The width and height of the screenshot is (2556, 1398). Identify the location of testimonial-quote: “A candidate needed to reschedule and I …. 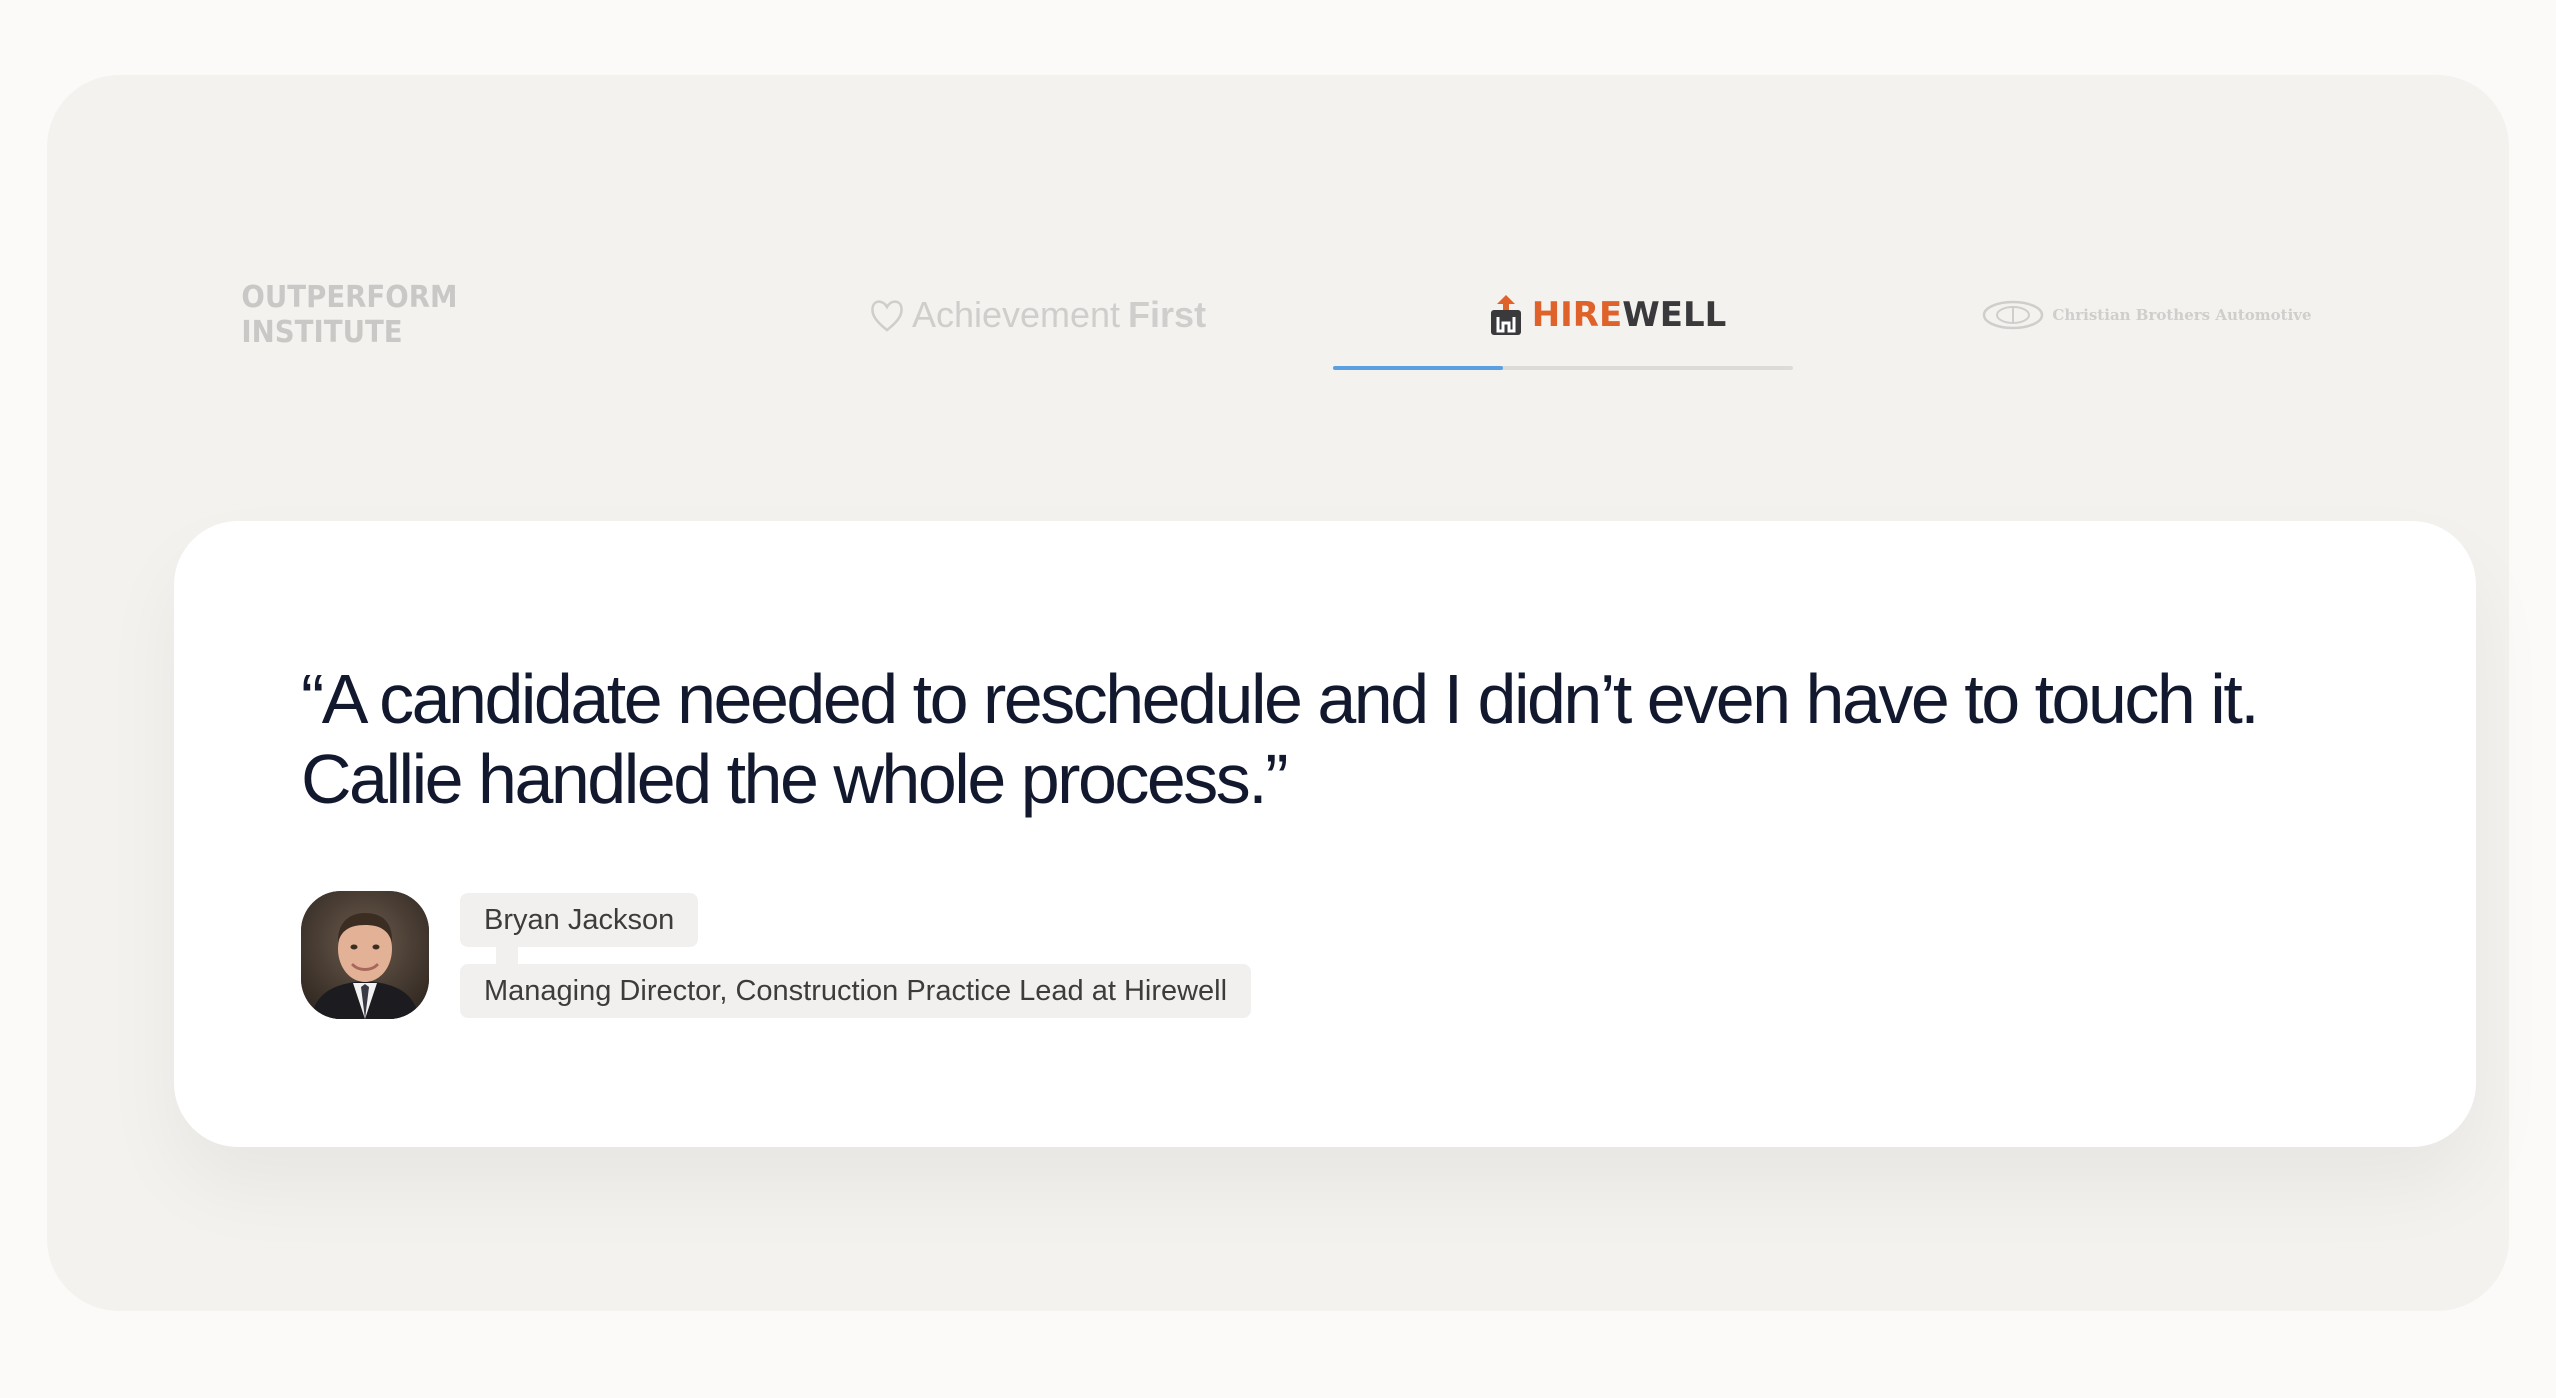
(1341, 739).